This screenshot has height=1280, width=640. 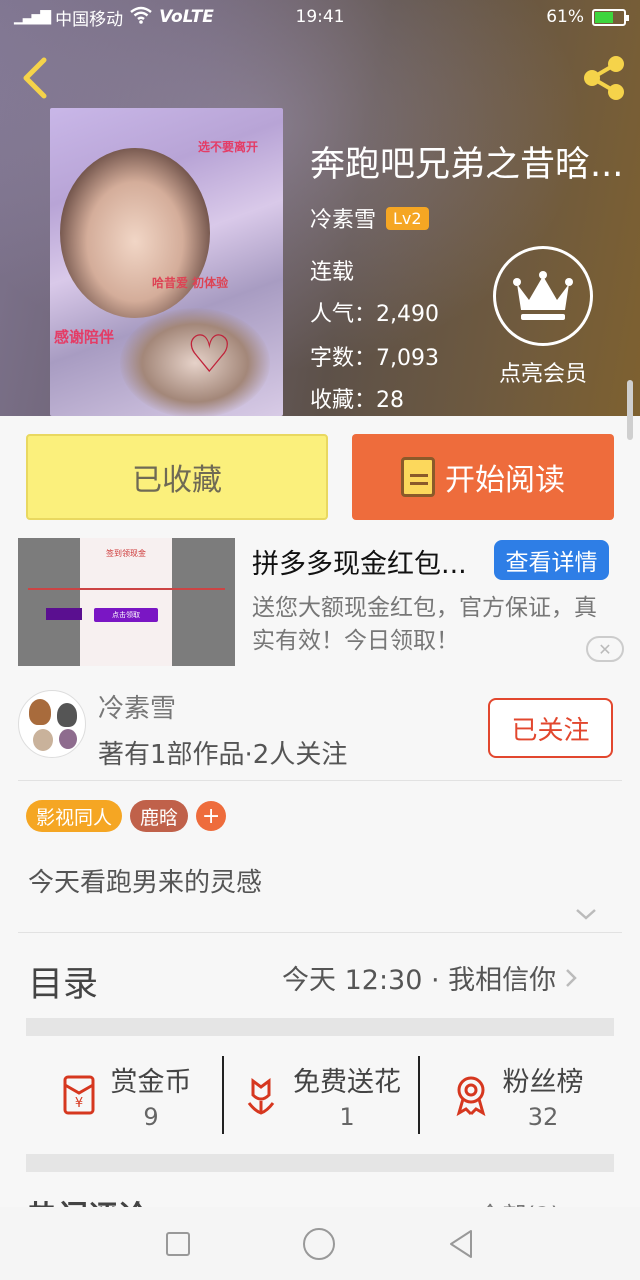 What do you see at coordinates (374, 314) in the screenshot?
I see `book-popularity: 人气：2,490` at bounding box center [374, 314].